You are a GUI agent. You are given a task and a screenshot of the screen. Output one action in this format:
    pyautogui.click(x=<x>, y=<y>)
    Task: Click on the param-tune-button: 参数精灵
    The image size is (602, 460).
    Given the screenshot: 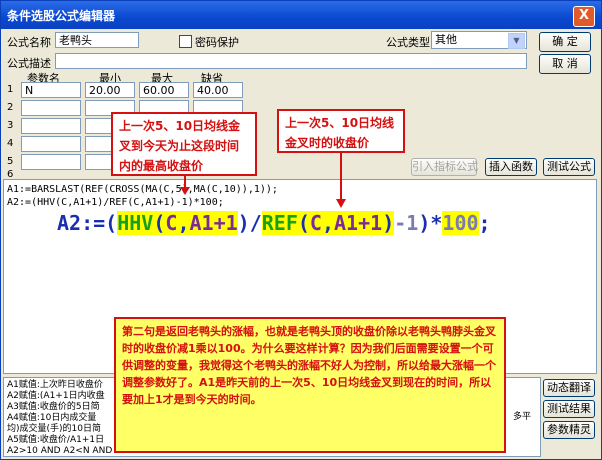 What is the action you would take?
    pyautogui.click(x=569, y=430)
    